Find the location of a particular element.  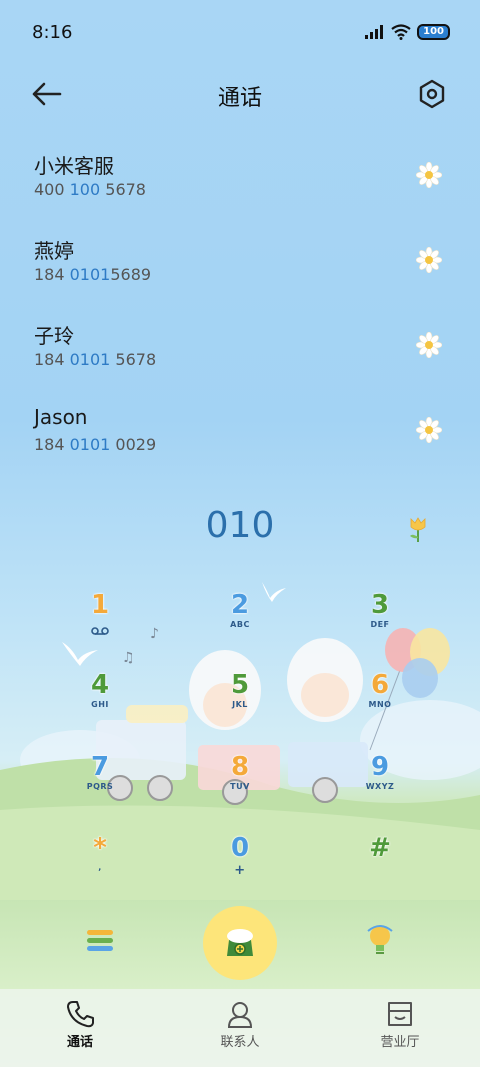

call-phone-icon is located at coordinates (240, 942).